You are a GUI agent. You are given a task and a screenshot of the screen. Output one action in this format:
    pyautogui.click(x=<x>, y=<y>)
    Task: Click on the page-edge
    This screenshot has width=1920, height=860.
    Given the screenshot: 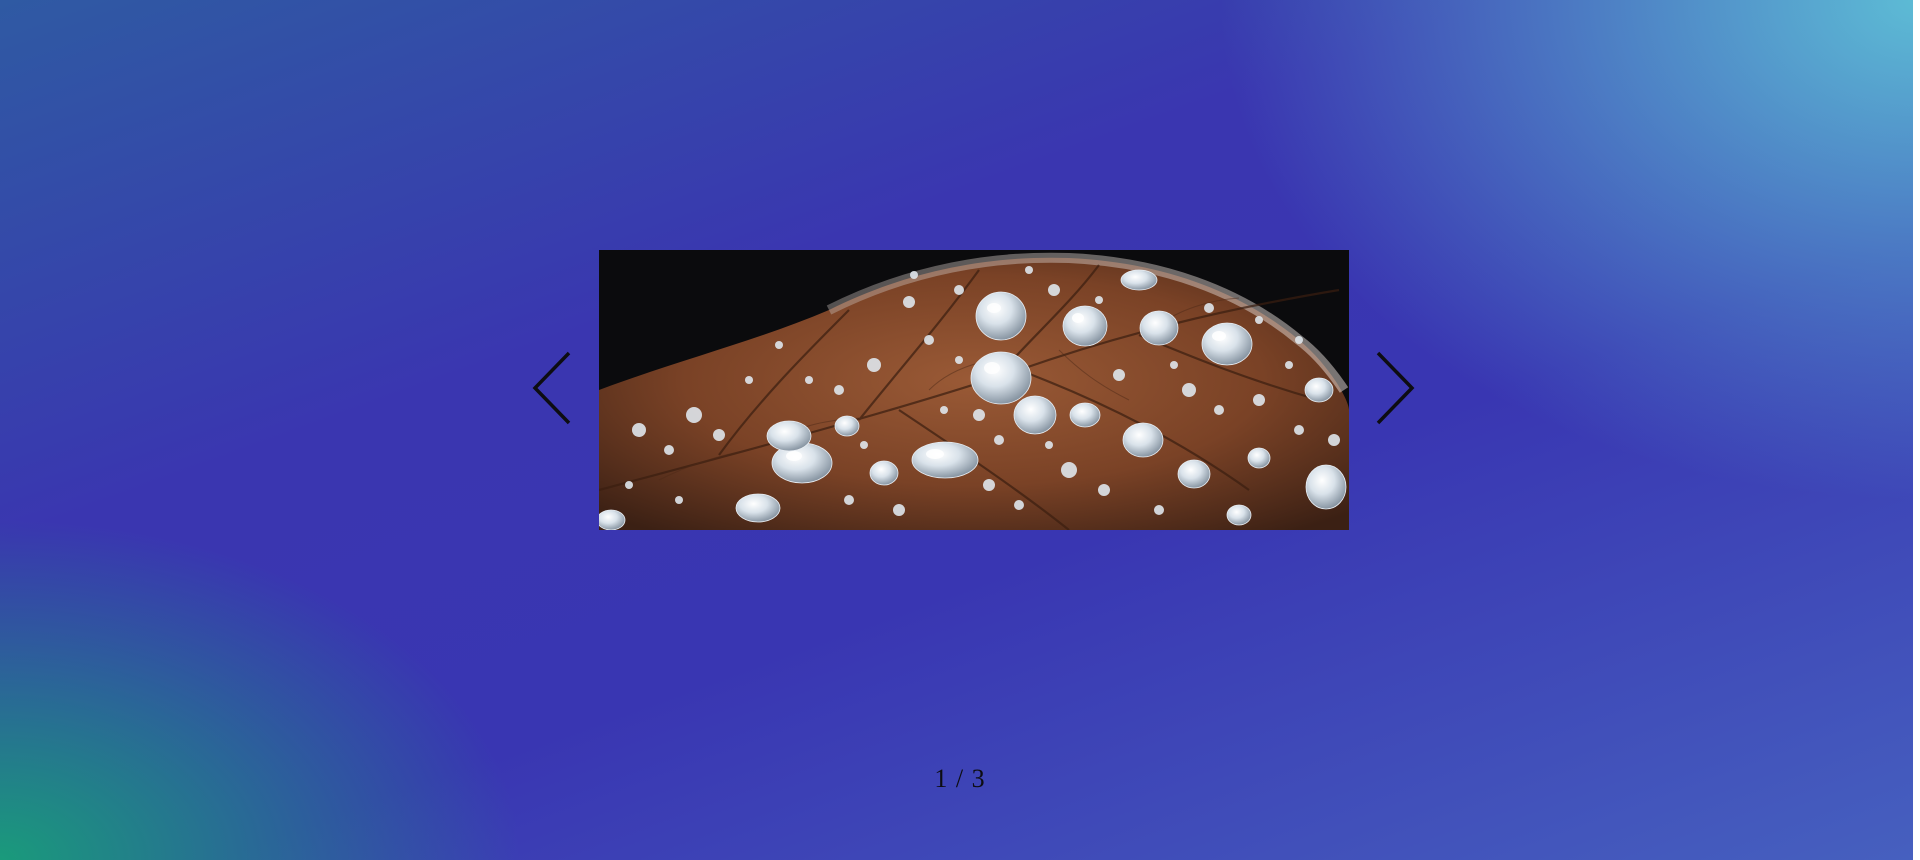 What is the action you would take?
    pyautogui.click(x=1916, y=430)
    